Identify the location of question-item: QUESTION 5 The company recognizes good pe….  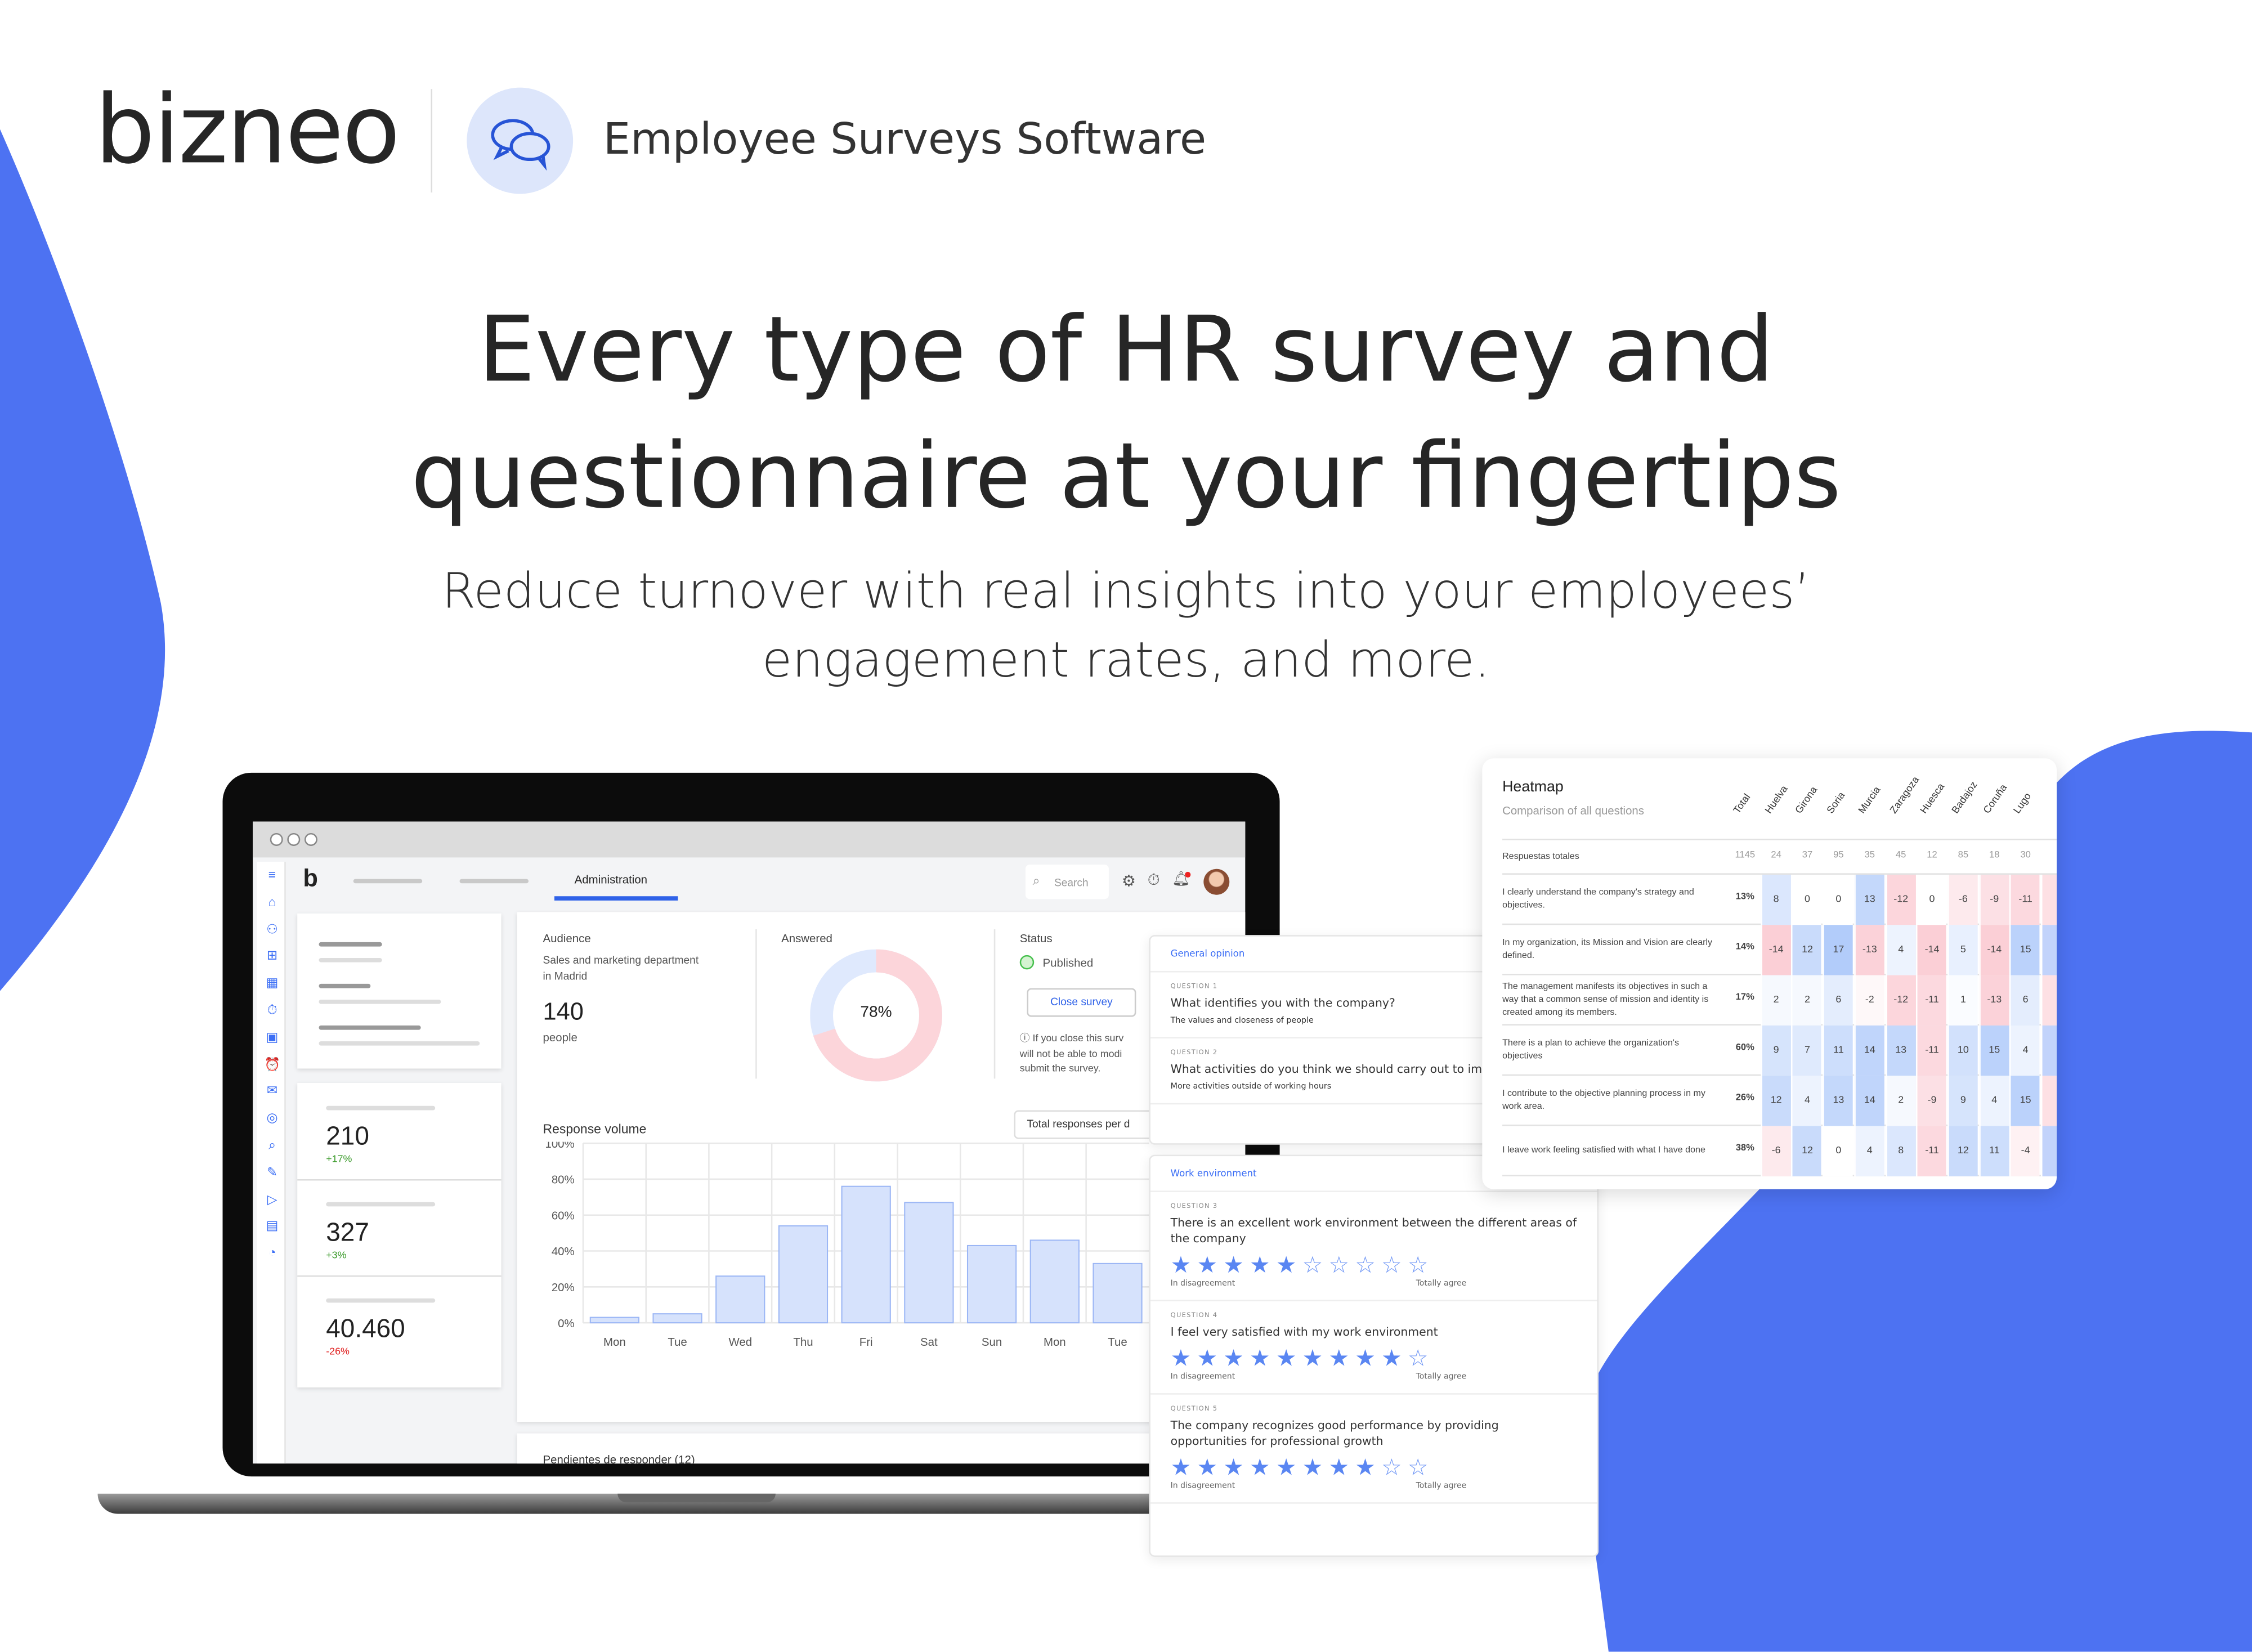
(1373, 1449).